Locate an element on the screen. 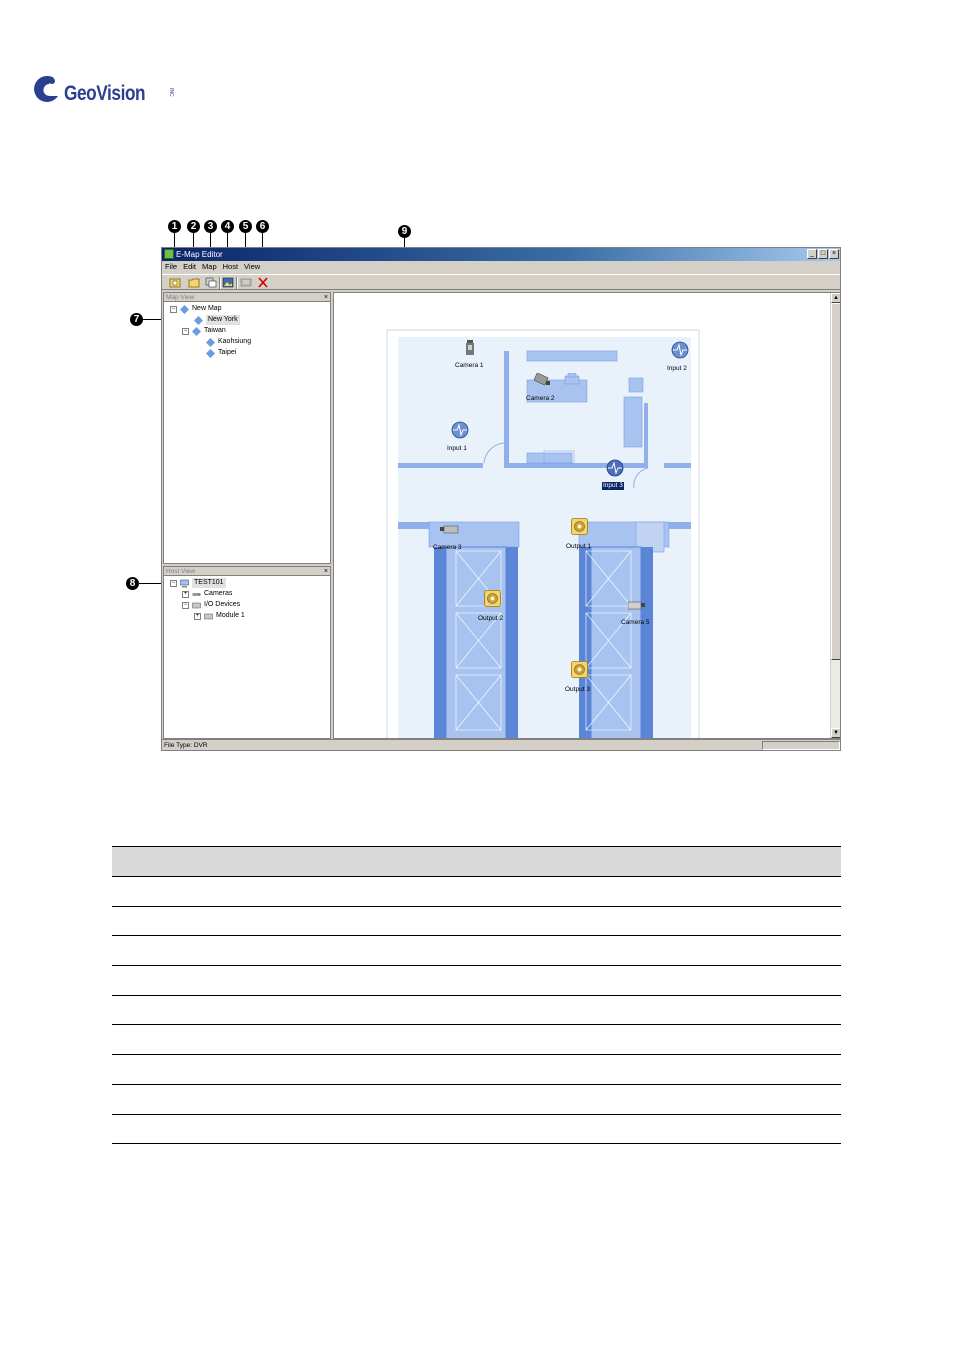 The width and height of the screenshot is (954, 1350). title-bar: E-Map Editor _ □ × is located at coordinates (501, 254).